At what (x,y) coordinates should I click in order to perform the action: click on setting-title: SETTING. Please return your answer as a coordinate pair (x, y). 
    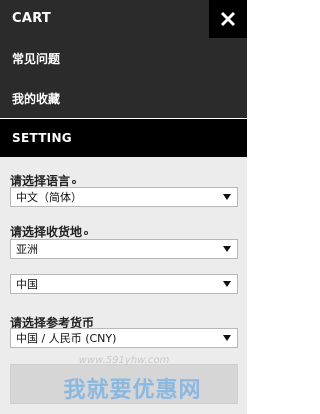
    Looking at the image, I should click on (42, 138).